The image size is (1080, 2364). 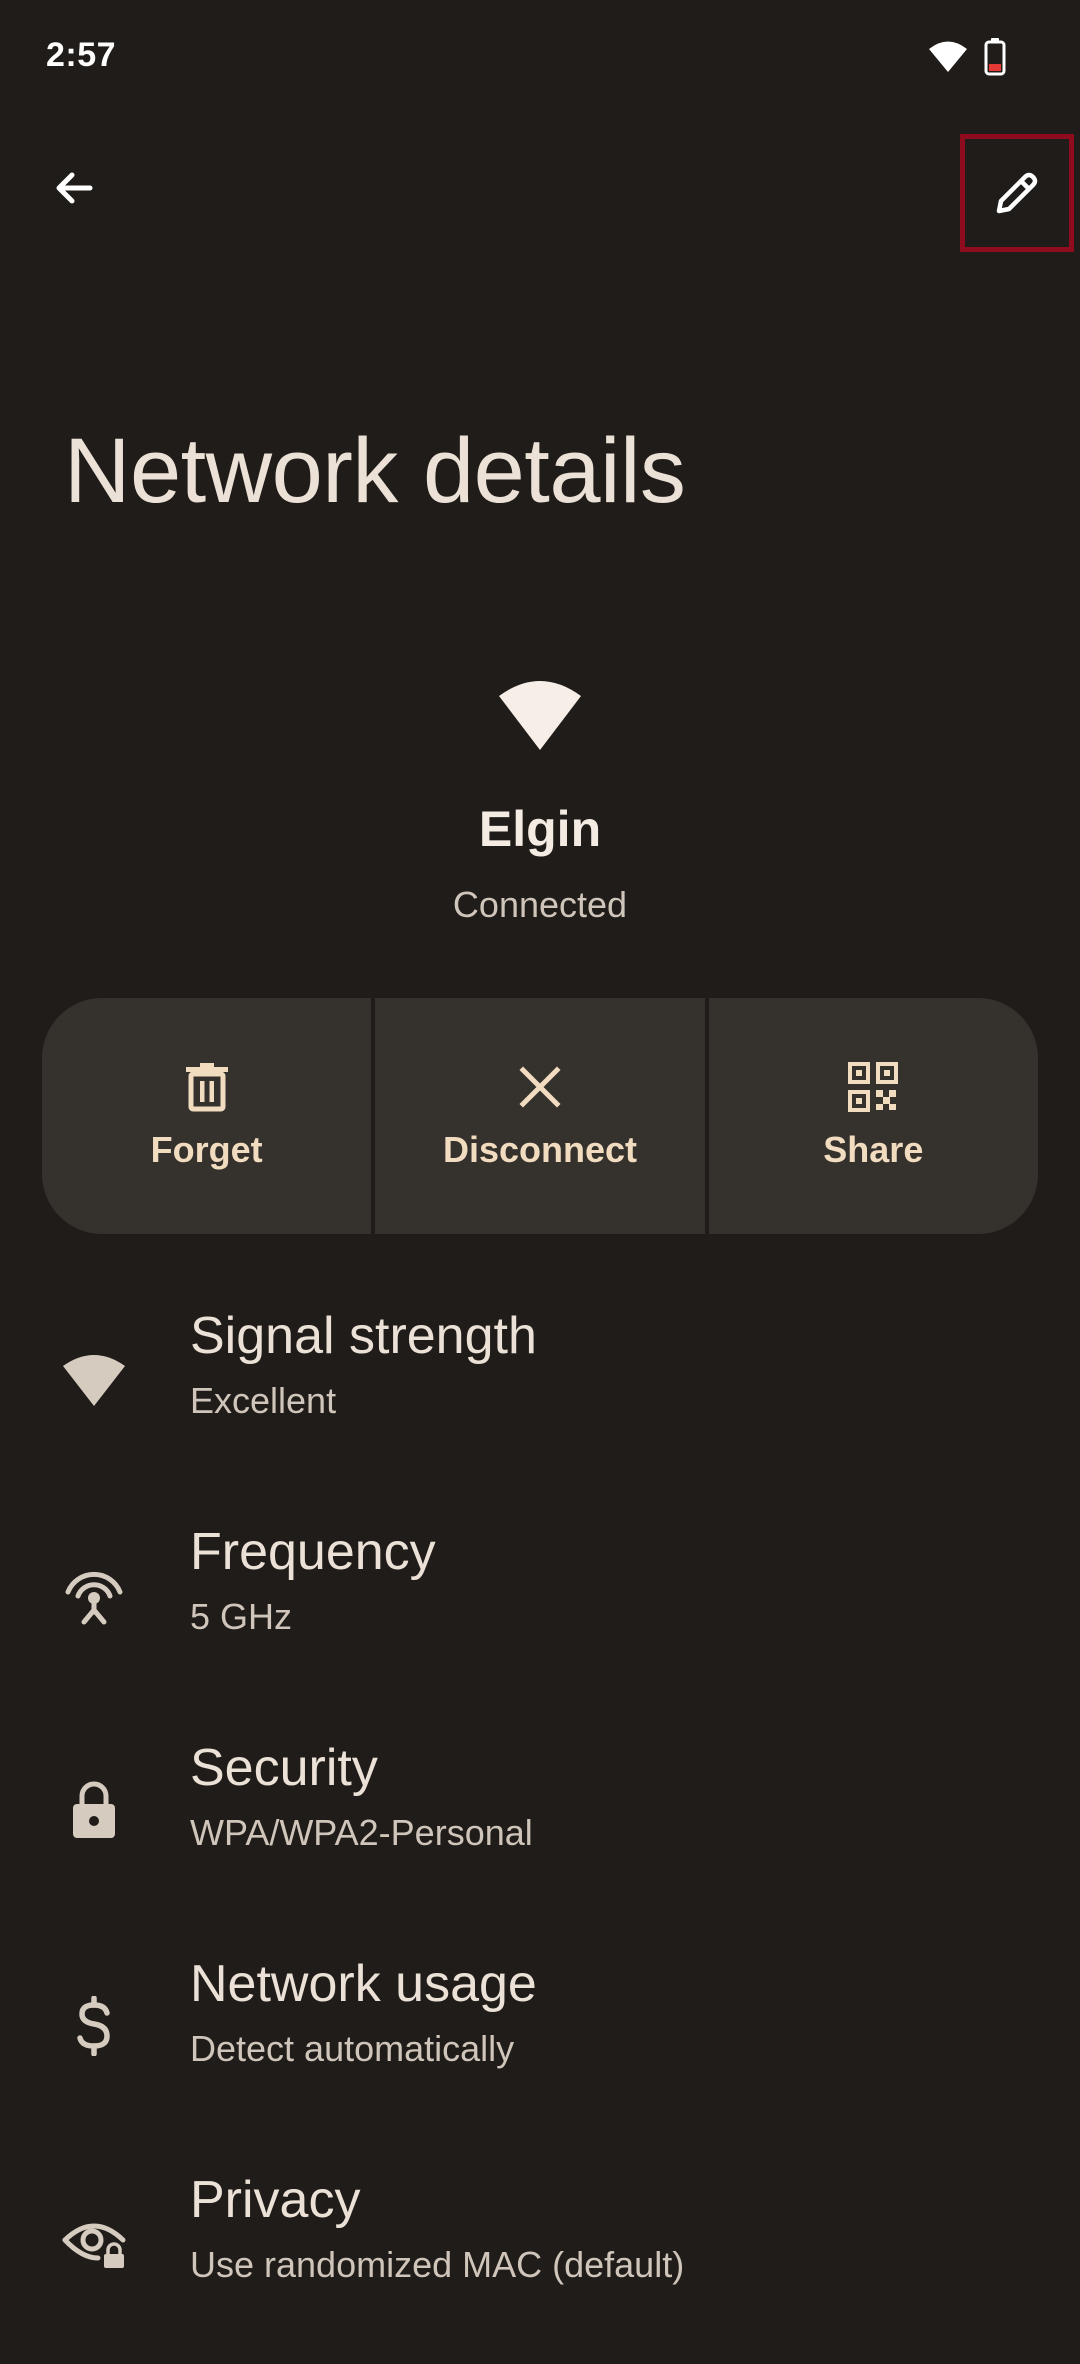 I want to click on back-button, so click(x=74, y=188).